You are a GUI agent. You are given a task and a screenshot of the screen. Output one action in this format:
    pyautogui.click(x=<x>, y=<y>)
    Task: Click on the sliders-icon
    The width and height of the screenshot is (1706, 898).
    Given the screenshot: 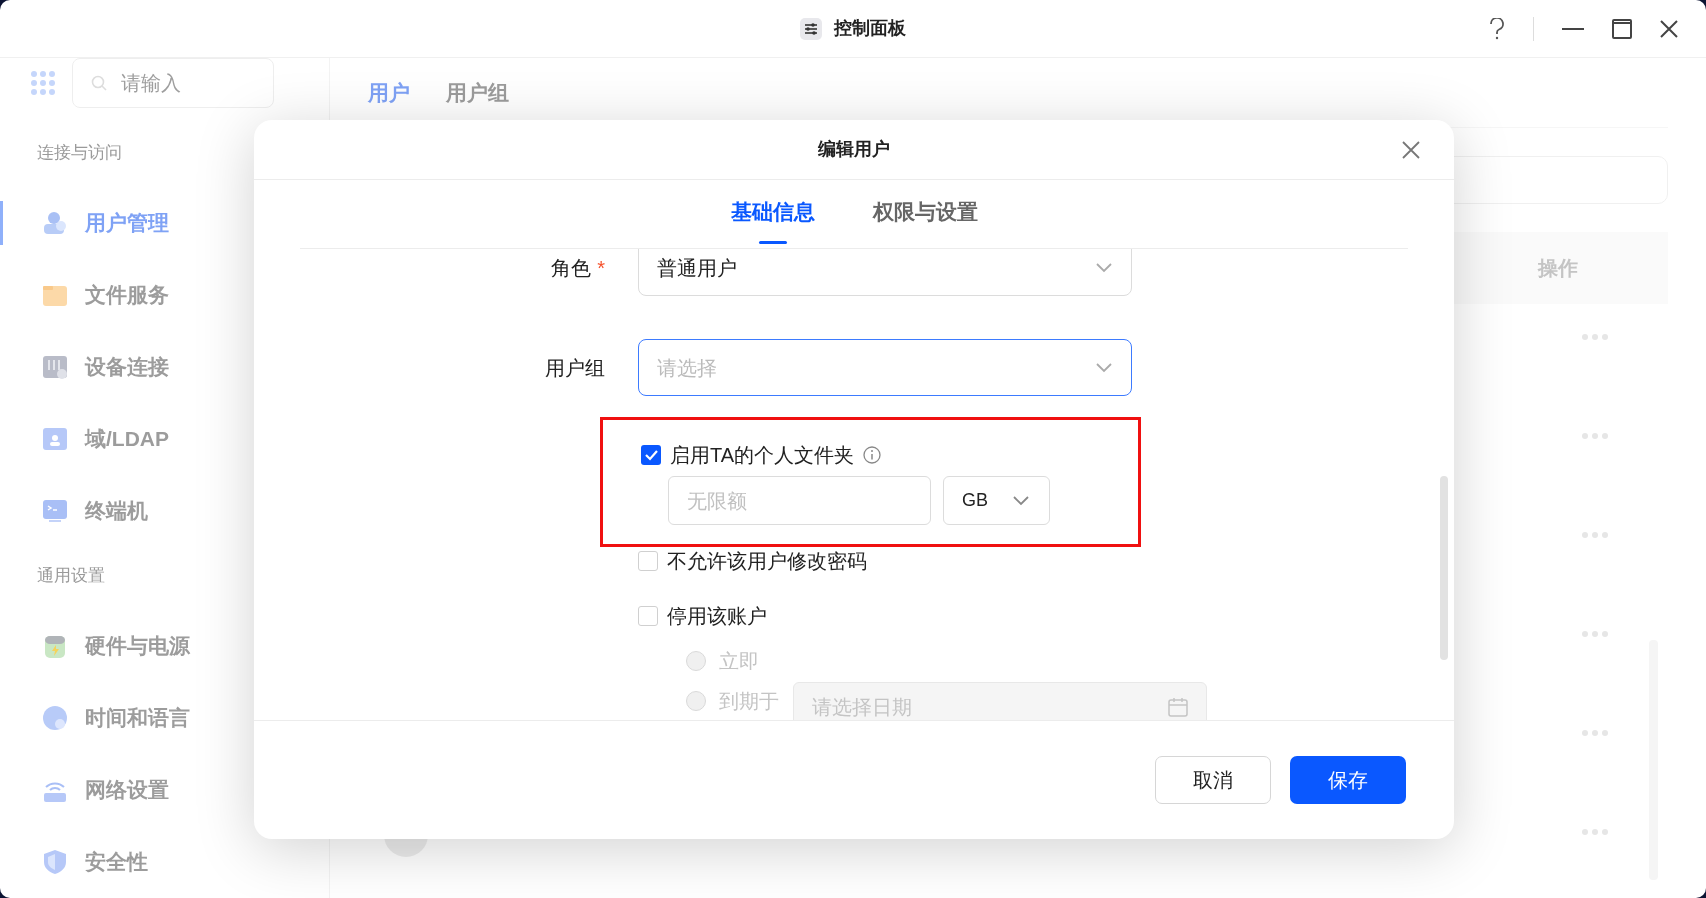 What is the action you would take?
    pyautogui.click(x=811, y=28)
    